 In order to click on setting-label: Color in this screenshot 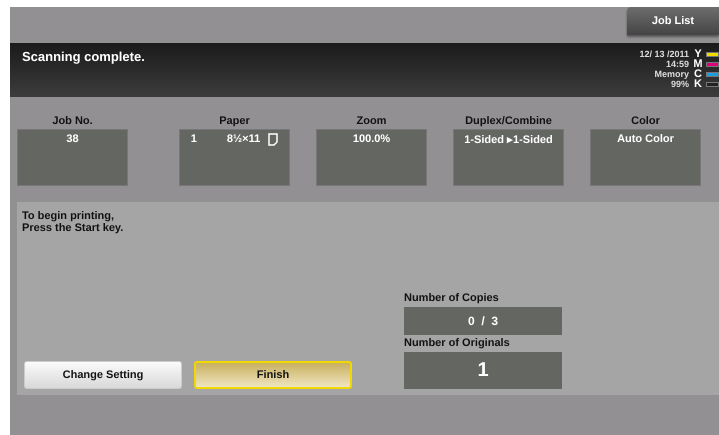, I will do `click(645, 121)`.